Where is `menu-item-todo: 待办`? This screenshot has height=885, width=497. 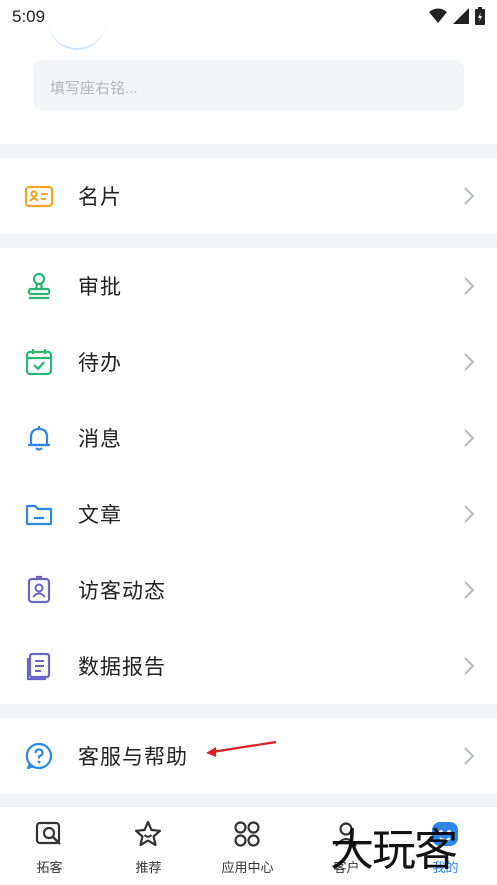
menu-item-todo: 待办 is located at coordinates (248, 362).